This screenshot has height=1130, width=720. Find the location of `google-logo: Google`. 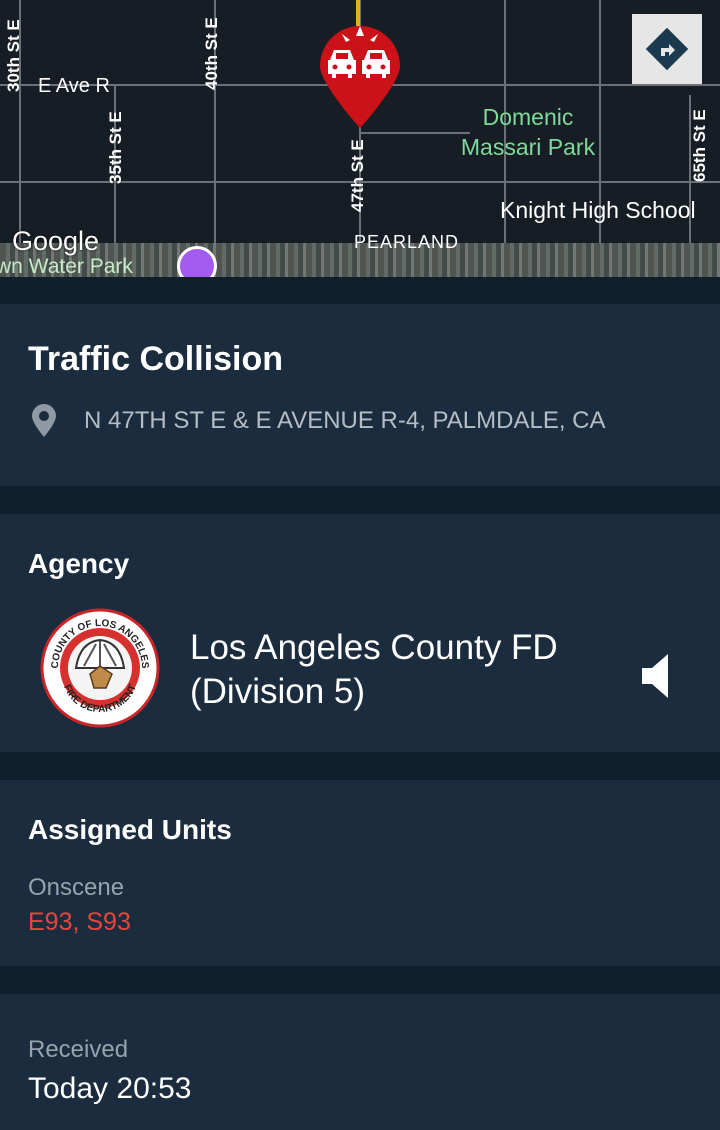

google-logo: Google is located at coordinates (56, 241).